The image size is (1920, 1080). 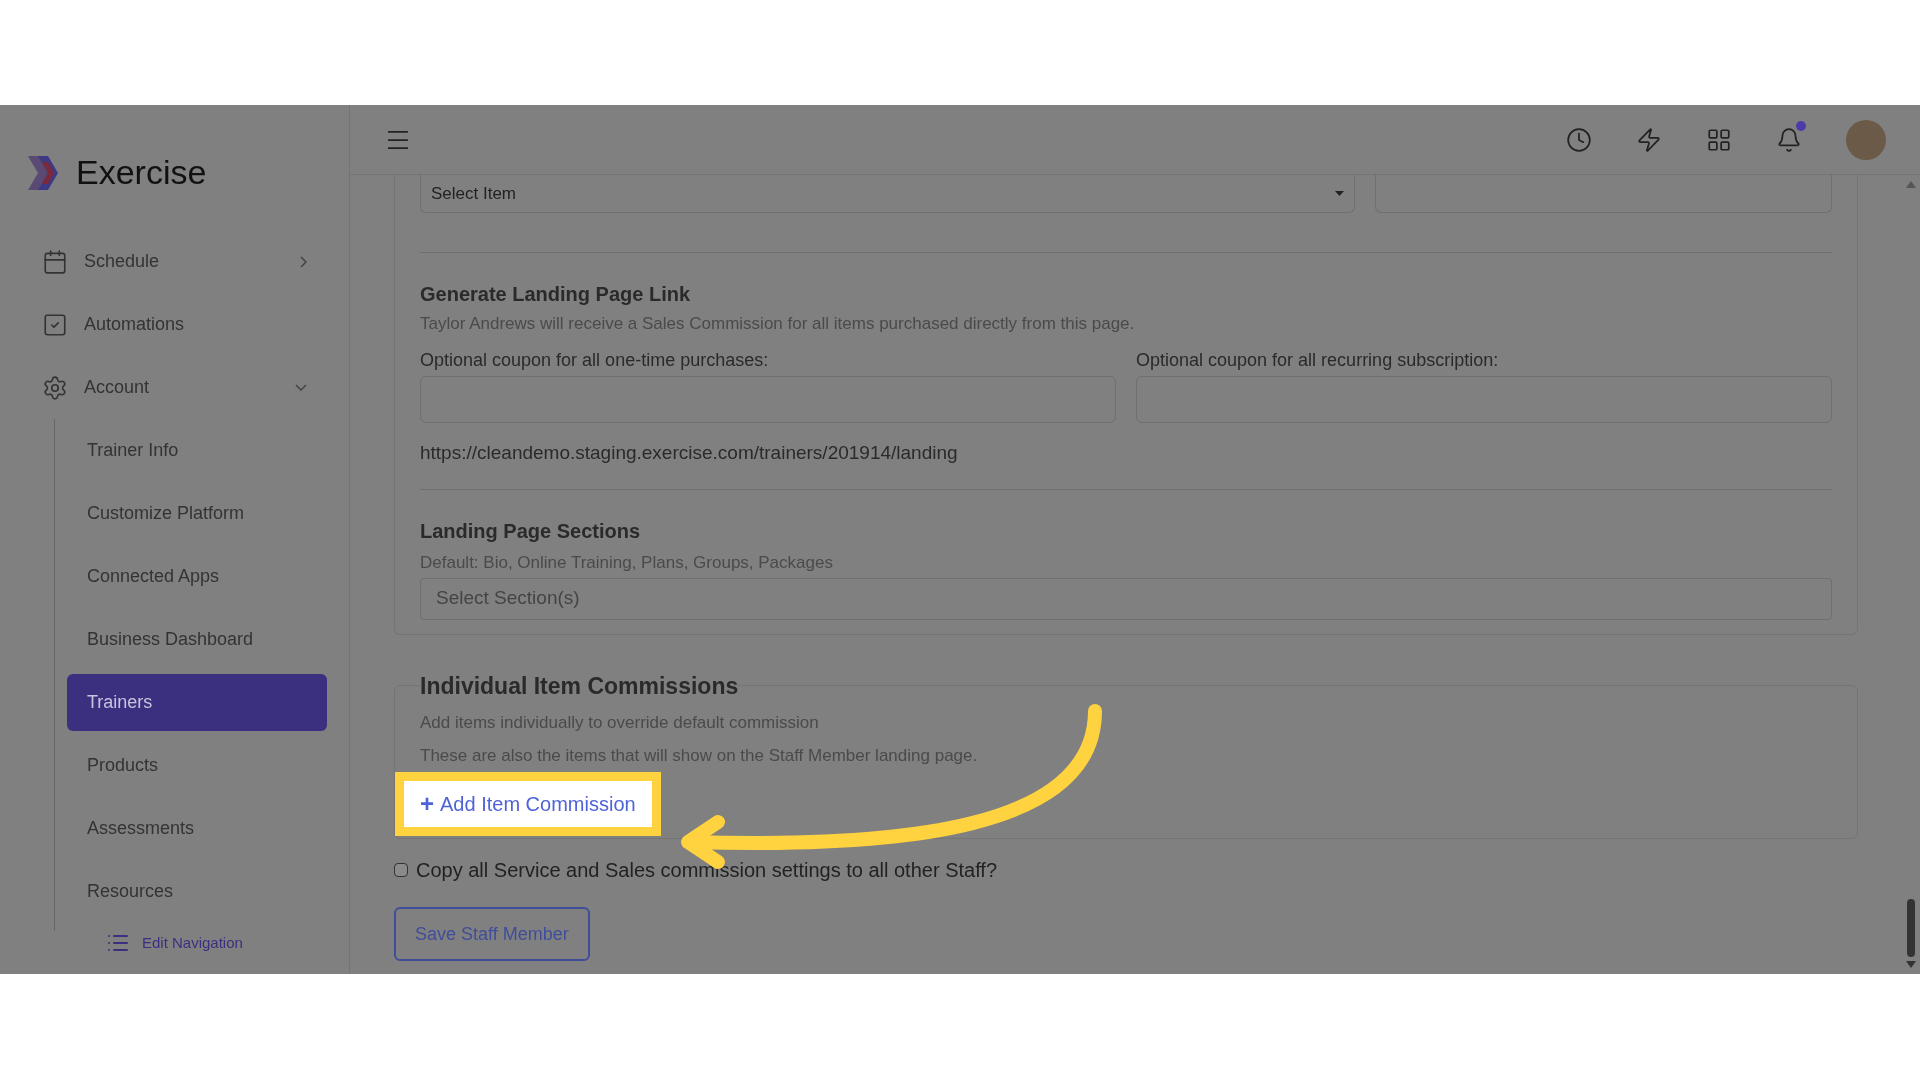 I want to click on sidebar-subitem: Trainer Info, so click(x=197, y=450).